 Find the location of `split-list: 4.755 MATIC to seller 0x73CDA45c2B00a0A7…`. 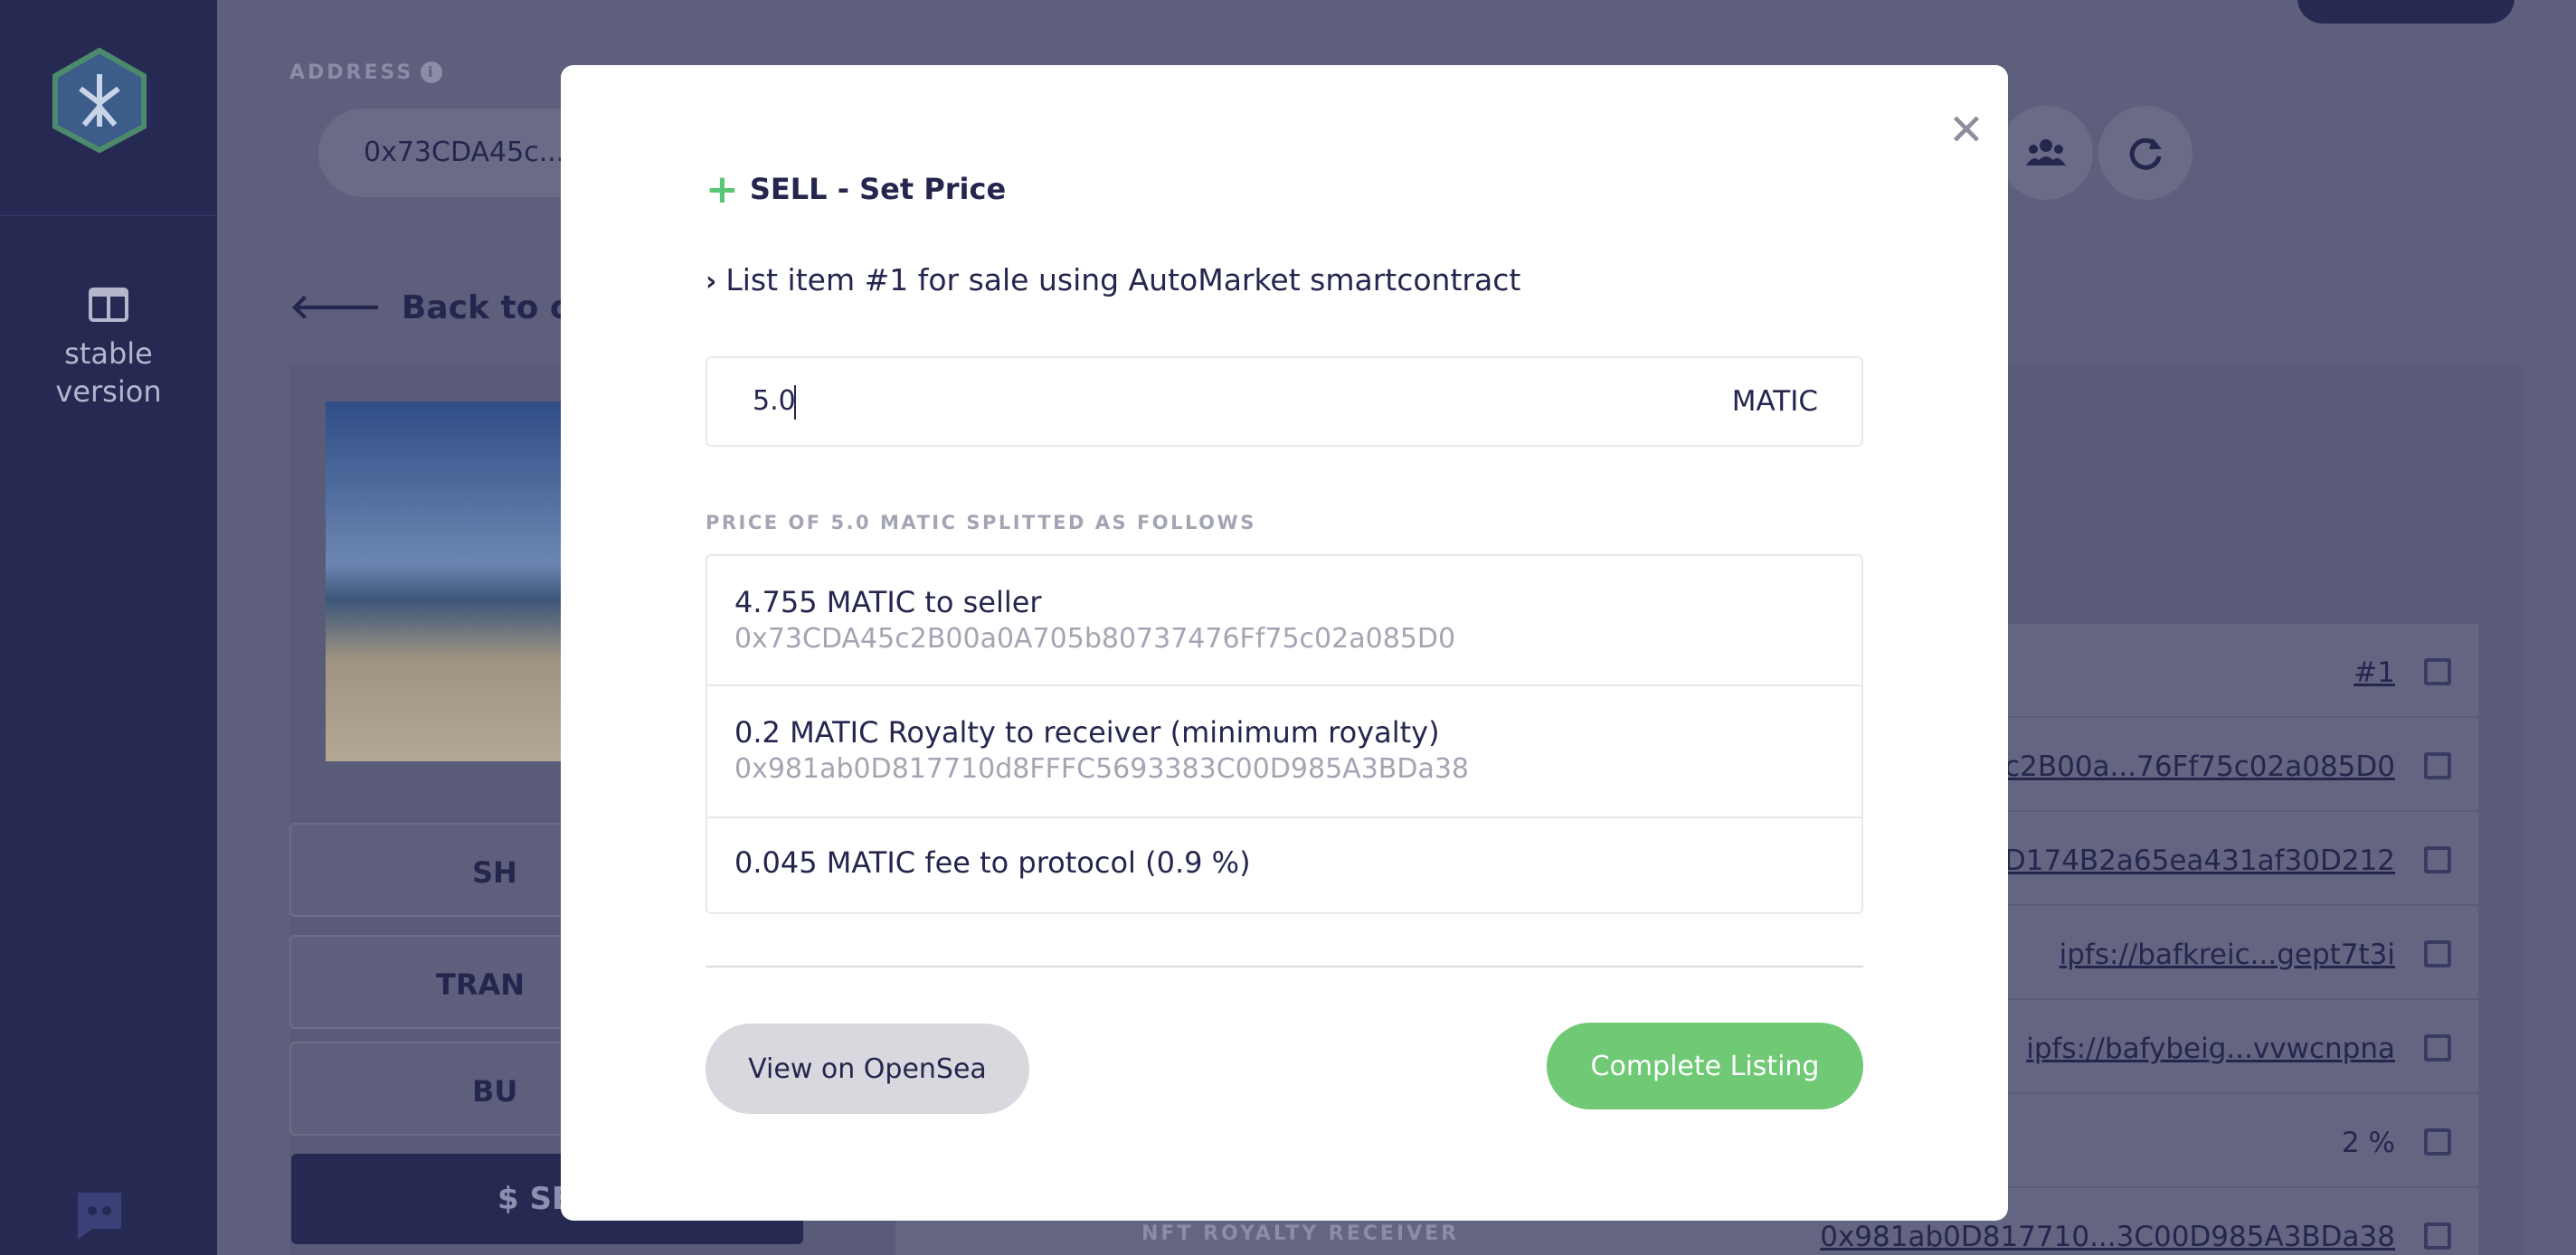

split-list: 4.755 MATIC to seller 0x73CDA45c2B00a0A7… is located at coordinates (1284, 734).